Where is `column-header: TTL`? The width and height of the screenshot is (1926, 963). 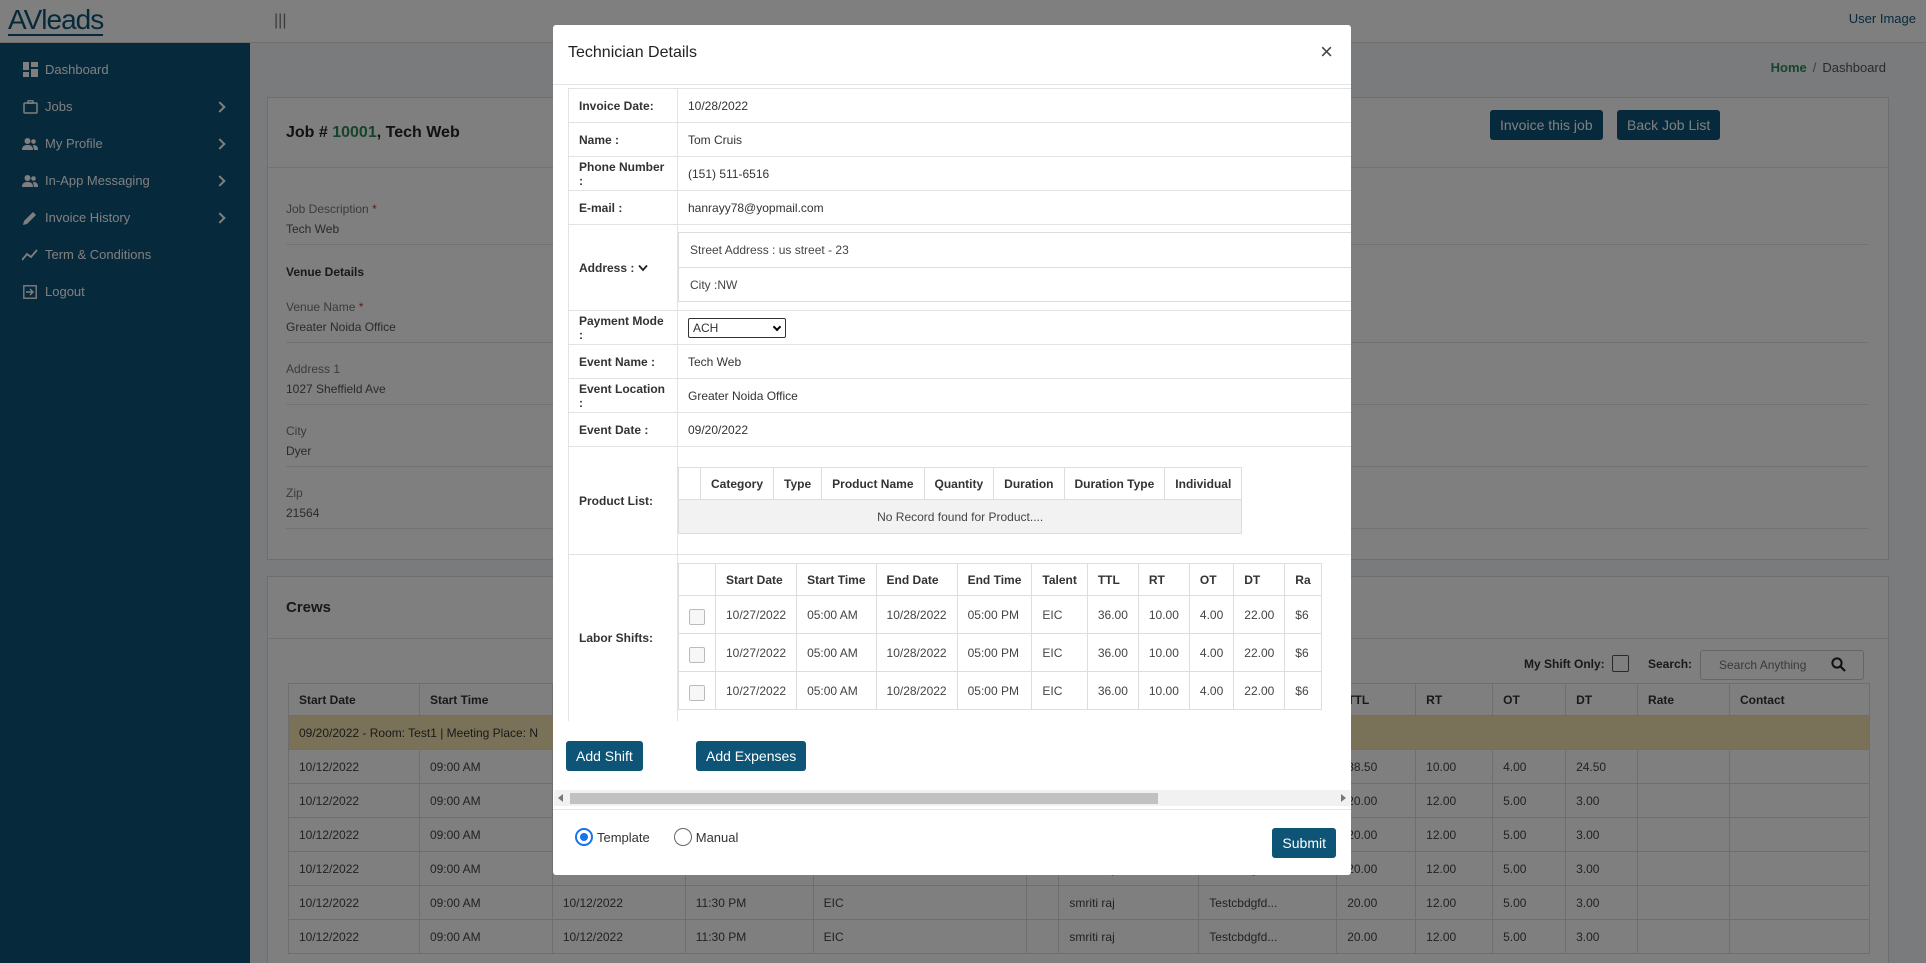 column-header: TTL is located at coordinates (1112, 579).